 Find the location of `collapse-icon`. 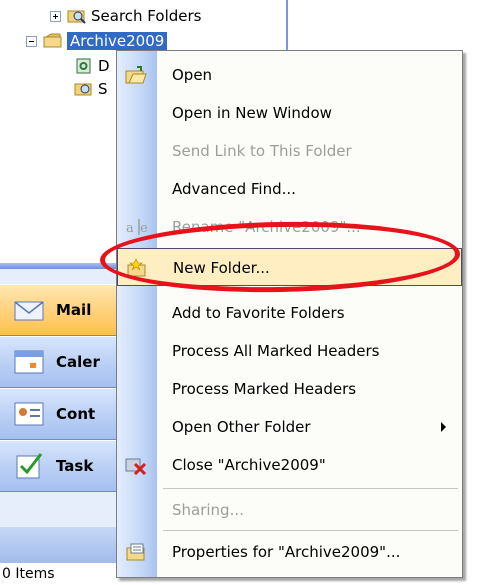

collapse-icon is located at coordinates (31, 41).